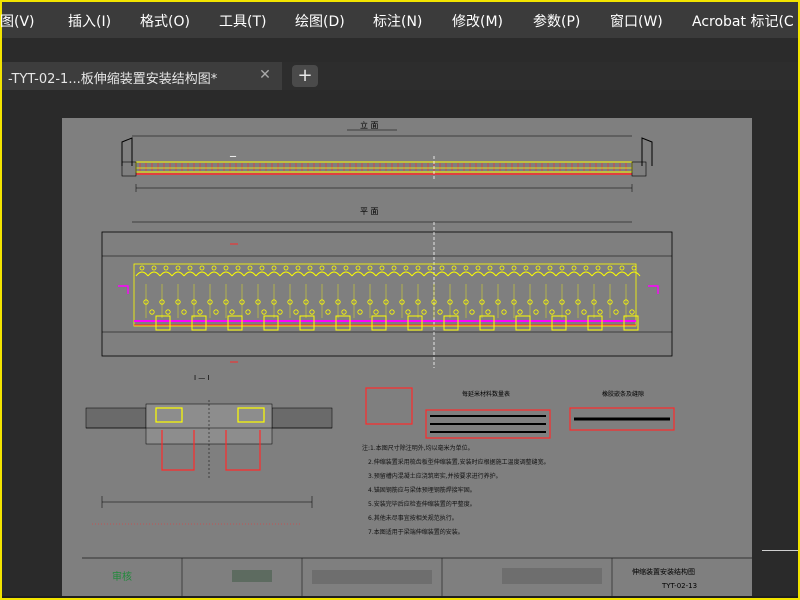 This screenshot has height=600, width=800. Describe the element at coordinates (663, 571) in the screenshot. I see `sheet-title-text: 伸缩装置安装结构图` at that location.